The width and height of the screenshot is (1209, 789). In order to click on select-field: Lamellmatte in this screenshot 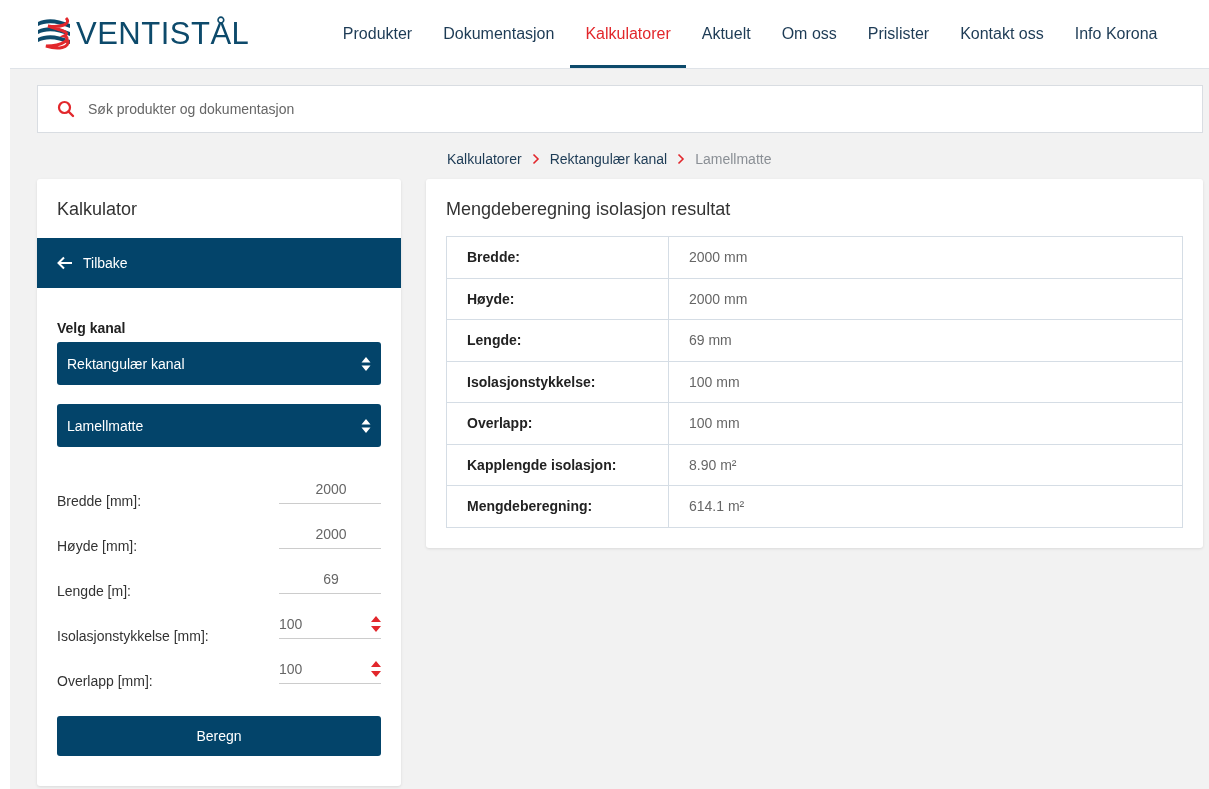, I will do `click(219, 425)`.